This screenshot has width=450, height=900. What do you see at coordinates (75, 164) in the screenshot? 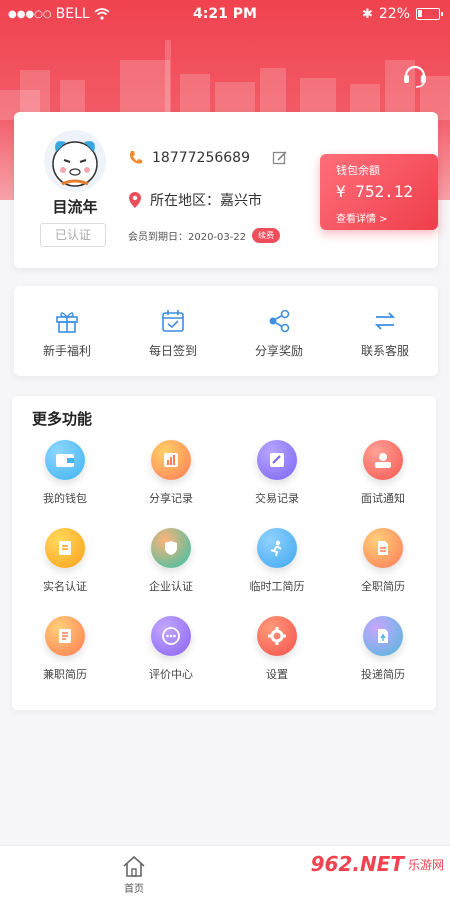
I see `avatar-image` at bounding box center [75, 164].